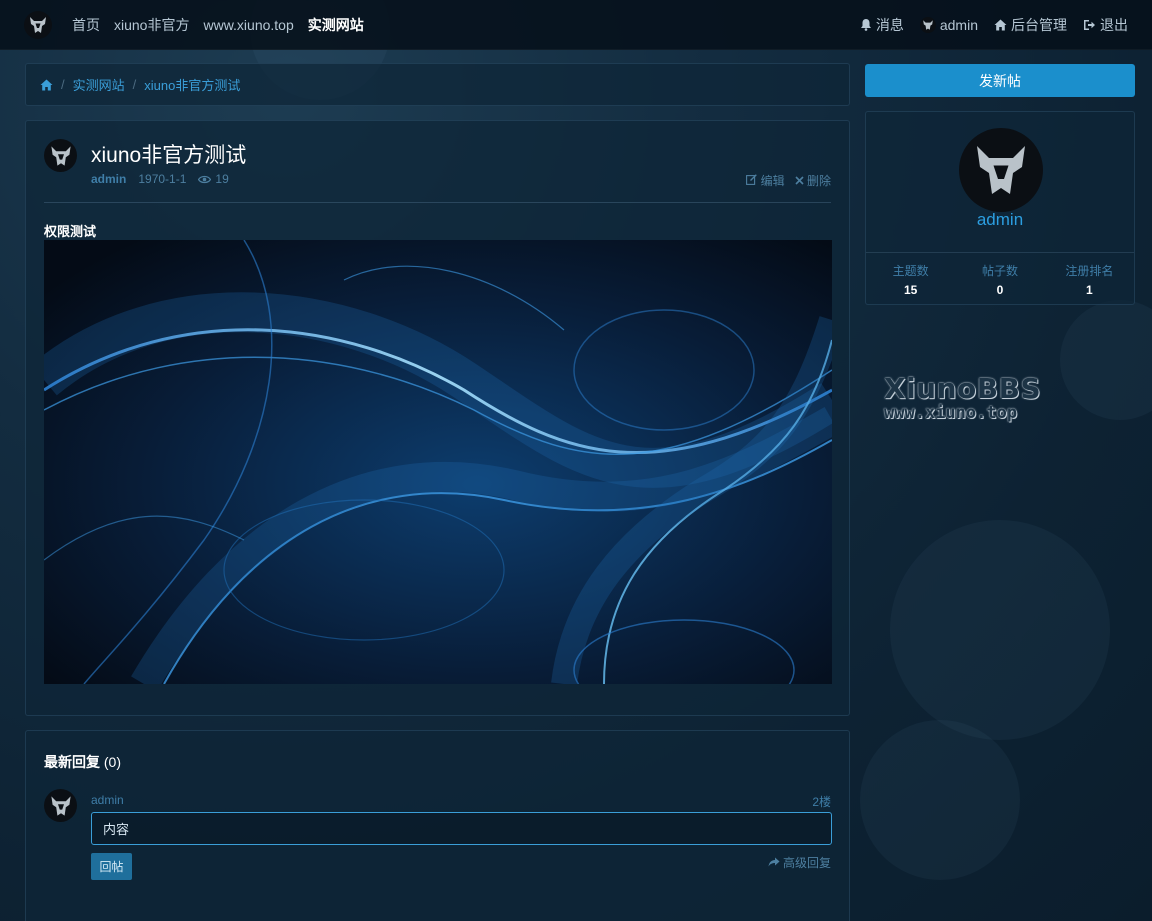 The height and width of the screenshot is (921, 1152). I want to click on messages-link: 消息, so click(882, 25).